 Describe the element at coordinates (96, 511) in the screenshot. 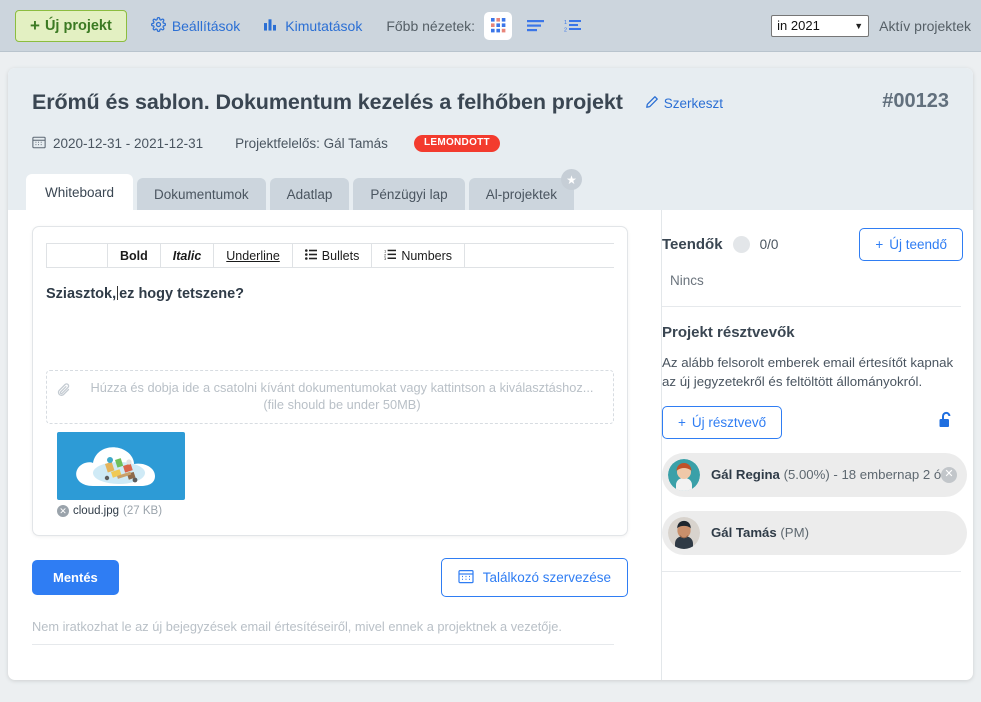

I see `attachment-filename: cloud.jpg` at that location.